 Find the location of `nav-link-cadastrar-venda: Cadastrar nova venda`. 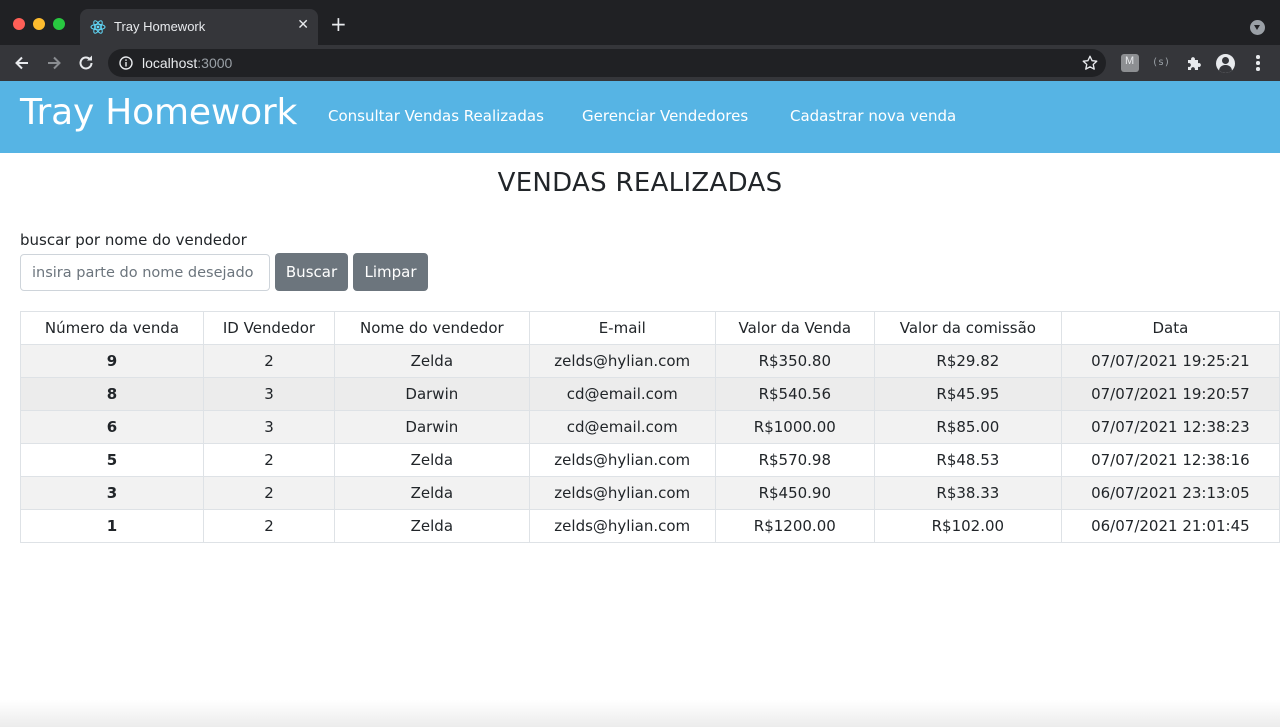

nav-link-cadastrar-venda: Cadastrar nova venda is located at coordinates (873, 116).